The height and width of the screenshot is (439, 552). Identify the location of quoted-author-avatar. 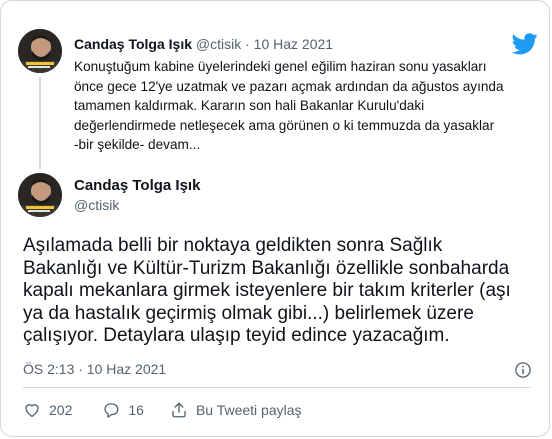
(40, 51).